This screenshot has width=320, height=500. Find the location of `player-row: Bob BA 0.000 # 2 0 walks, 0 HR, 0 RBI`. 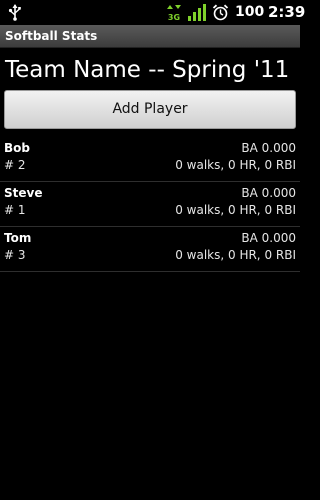

player-row: Bob BA 0.000 # 2 0 walks, 0 HR, 0 RBI is located at coordinates (150, 160).